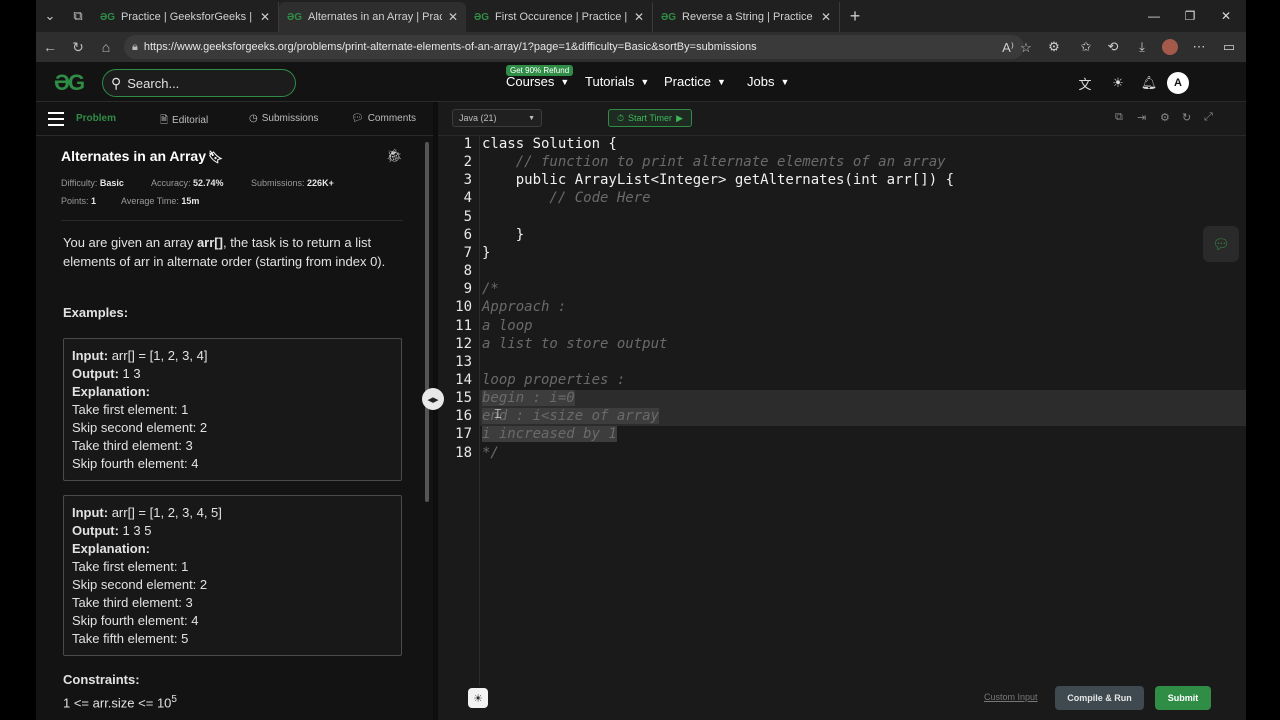  I want to click on clock-icon: ◷, so click(253, 118).